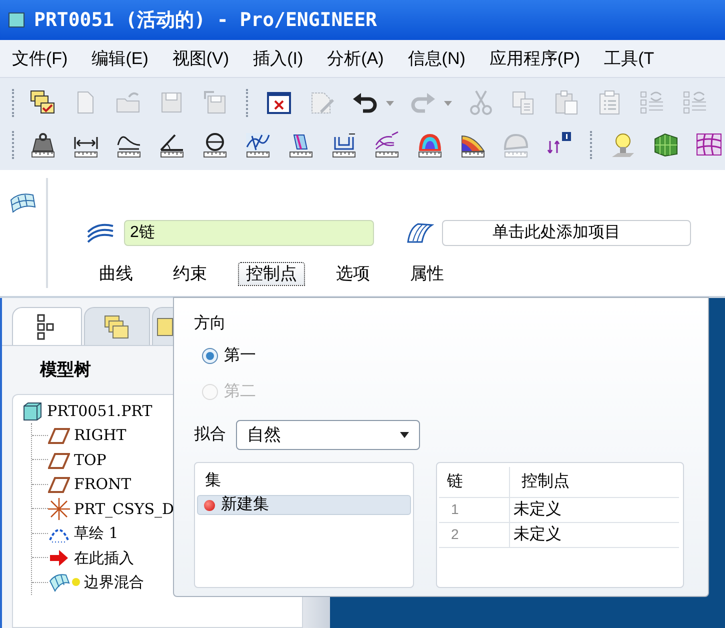  Describe the element at coordinates (215, 145) in the screenshot. I see `diameter-icon` at that location.